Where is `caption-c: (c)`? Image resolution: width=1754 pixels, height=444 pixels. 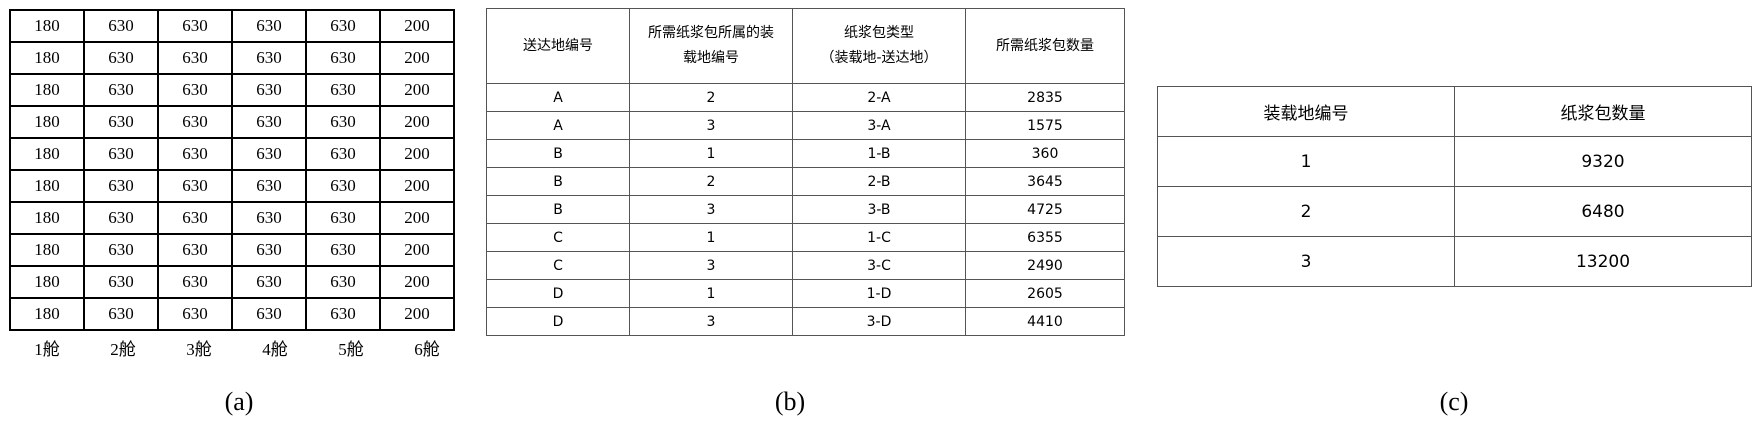
caption-c: (c) is located at coordinates (1454, 401).